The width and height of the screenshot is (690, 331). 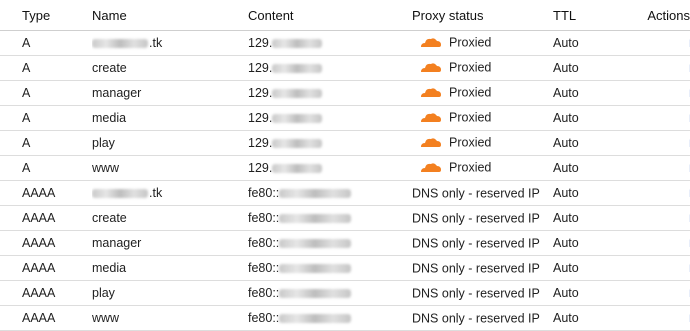 What do you see at coordinates (170, 268) in the screenshot?
I see `record-name-cell: media` at bounding box center [170, 268].